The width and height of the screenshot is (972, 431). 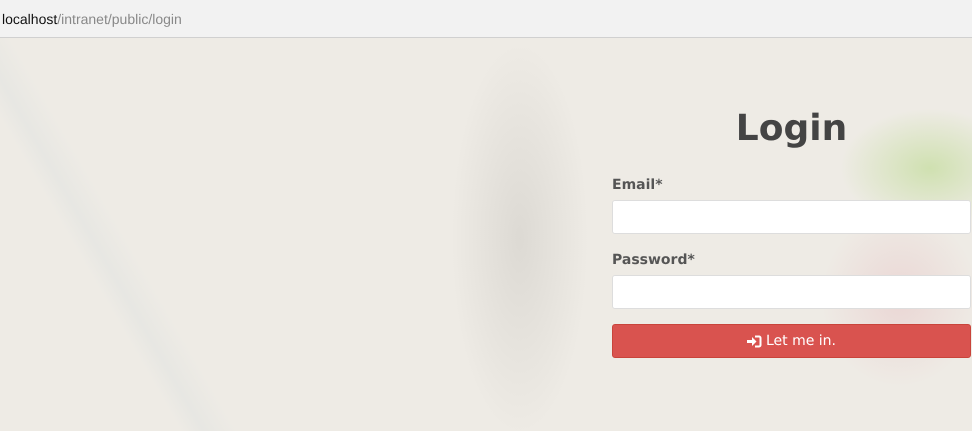 What do you see at coordinates (791, 128) in the screenshot?
I see `login-title: Login` at bounding box center [791, 128].